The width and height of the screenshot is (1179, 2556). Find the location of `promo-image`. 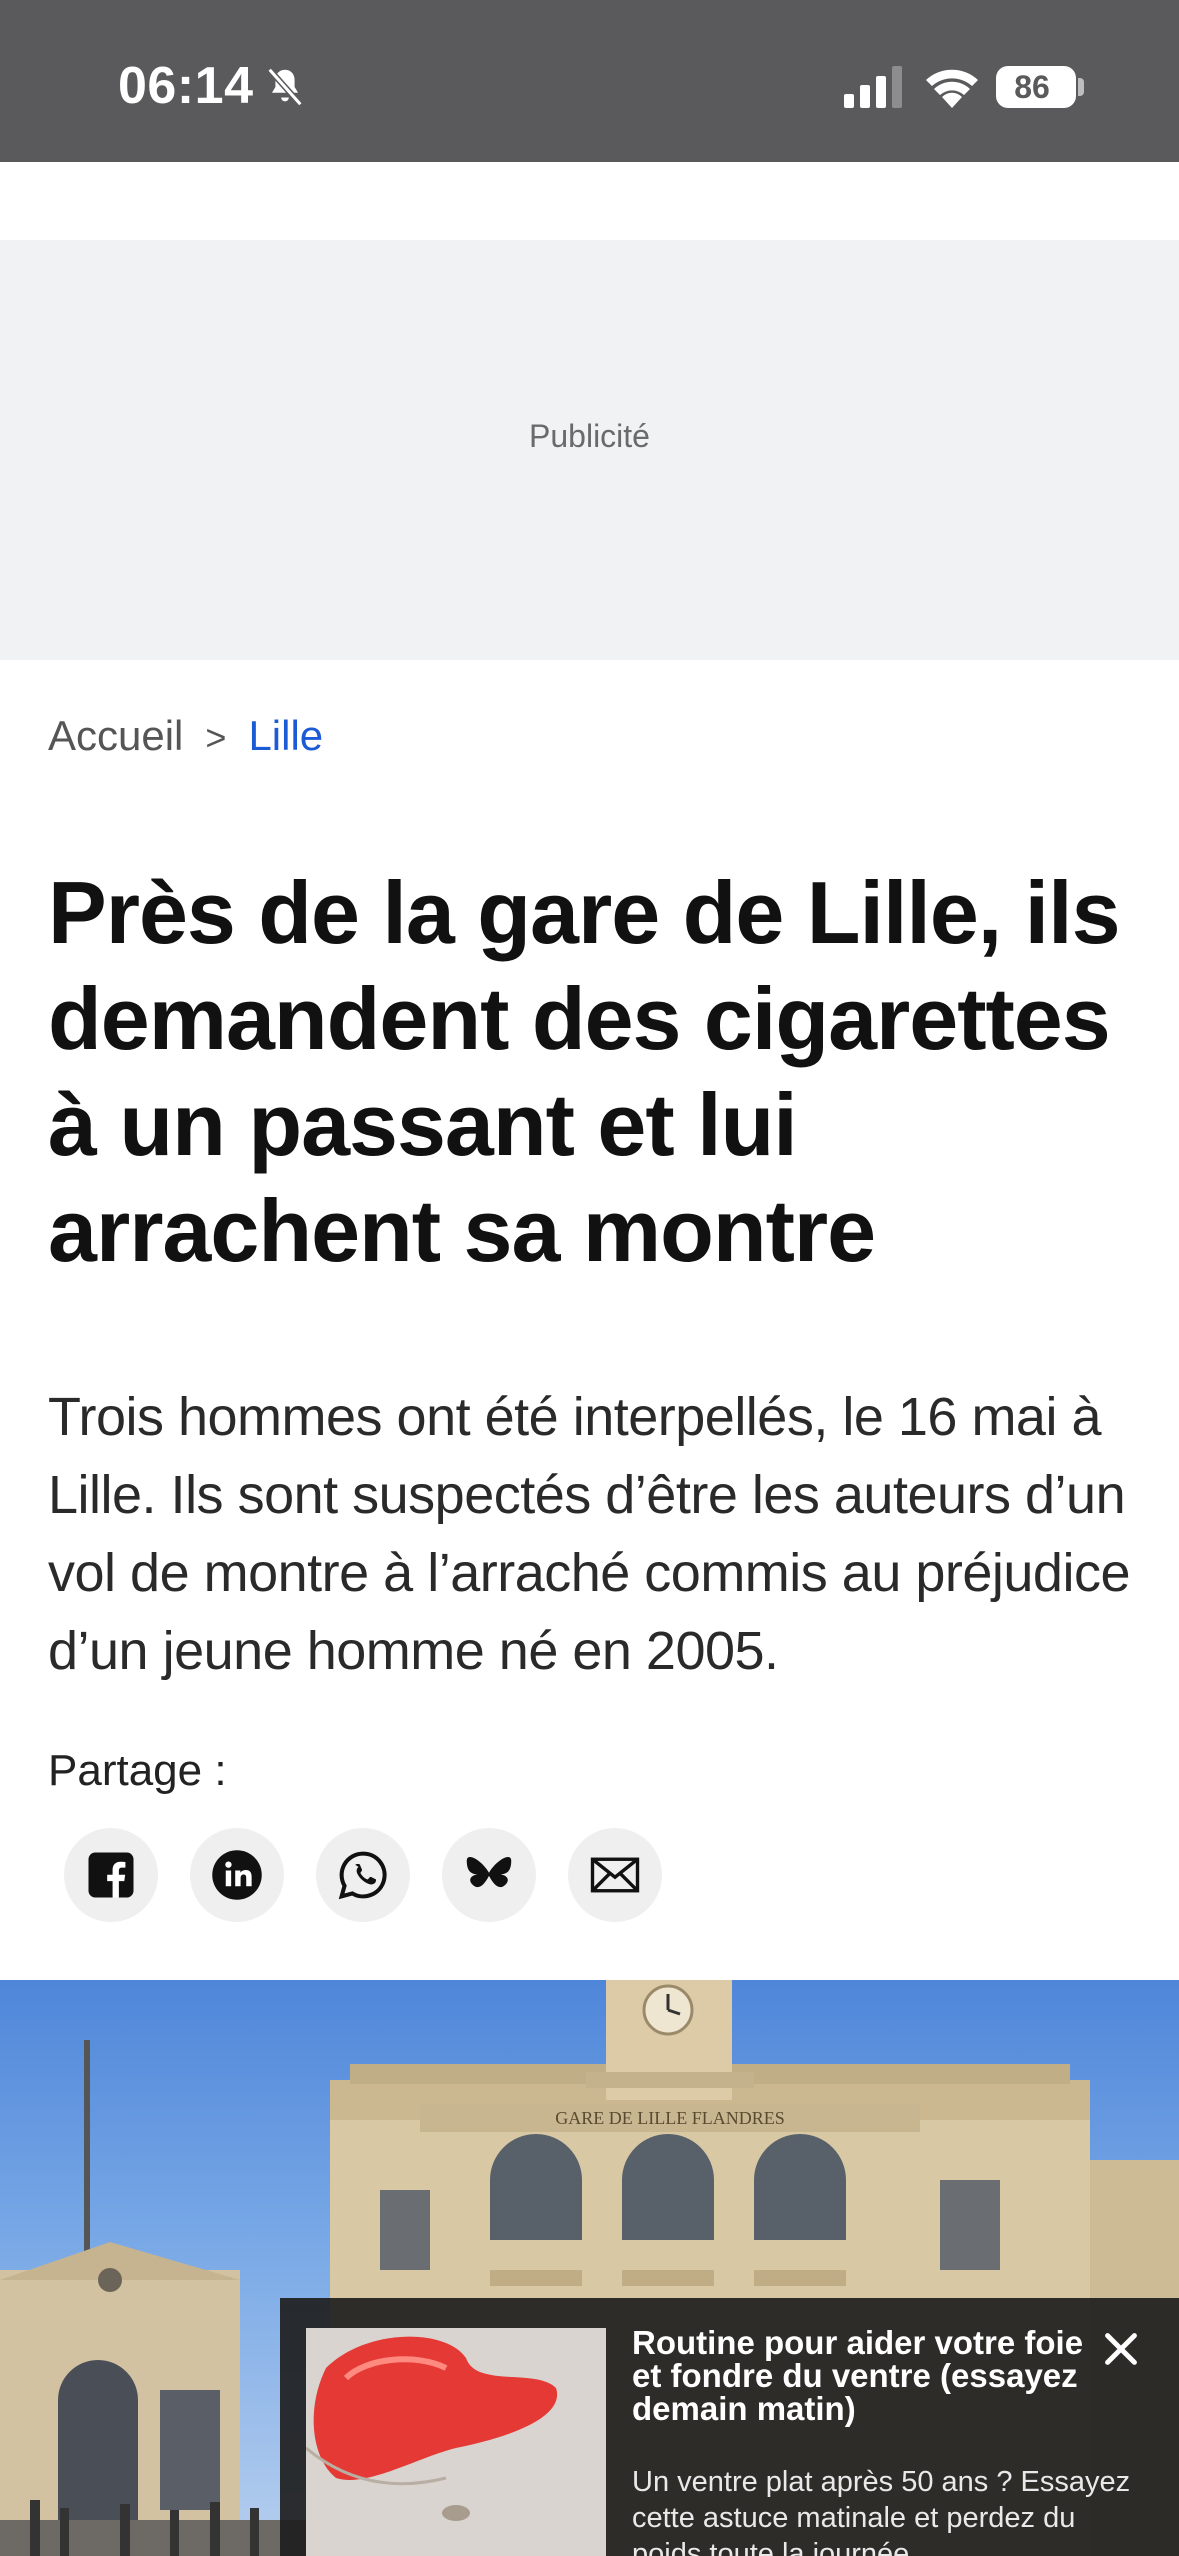

promo-image is located at coordinates (456, 2442).